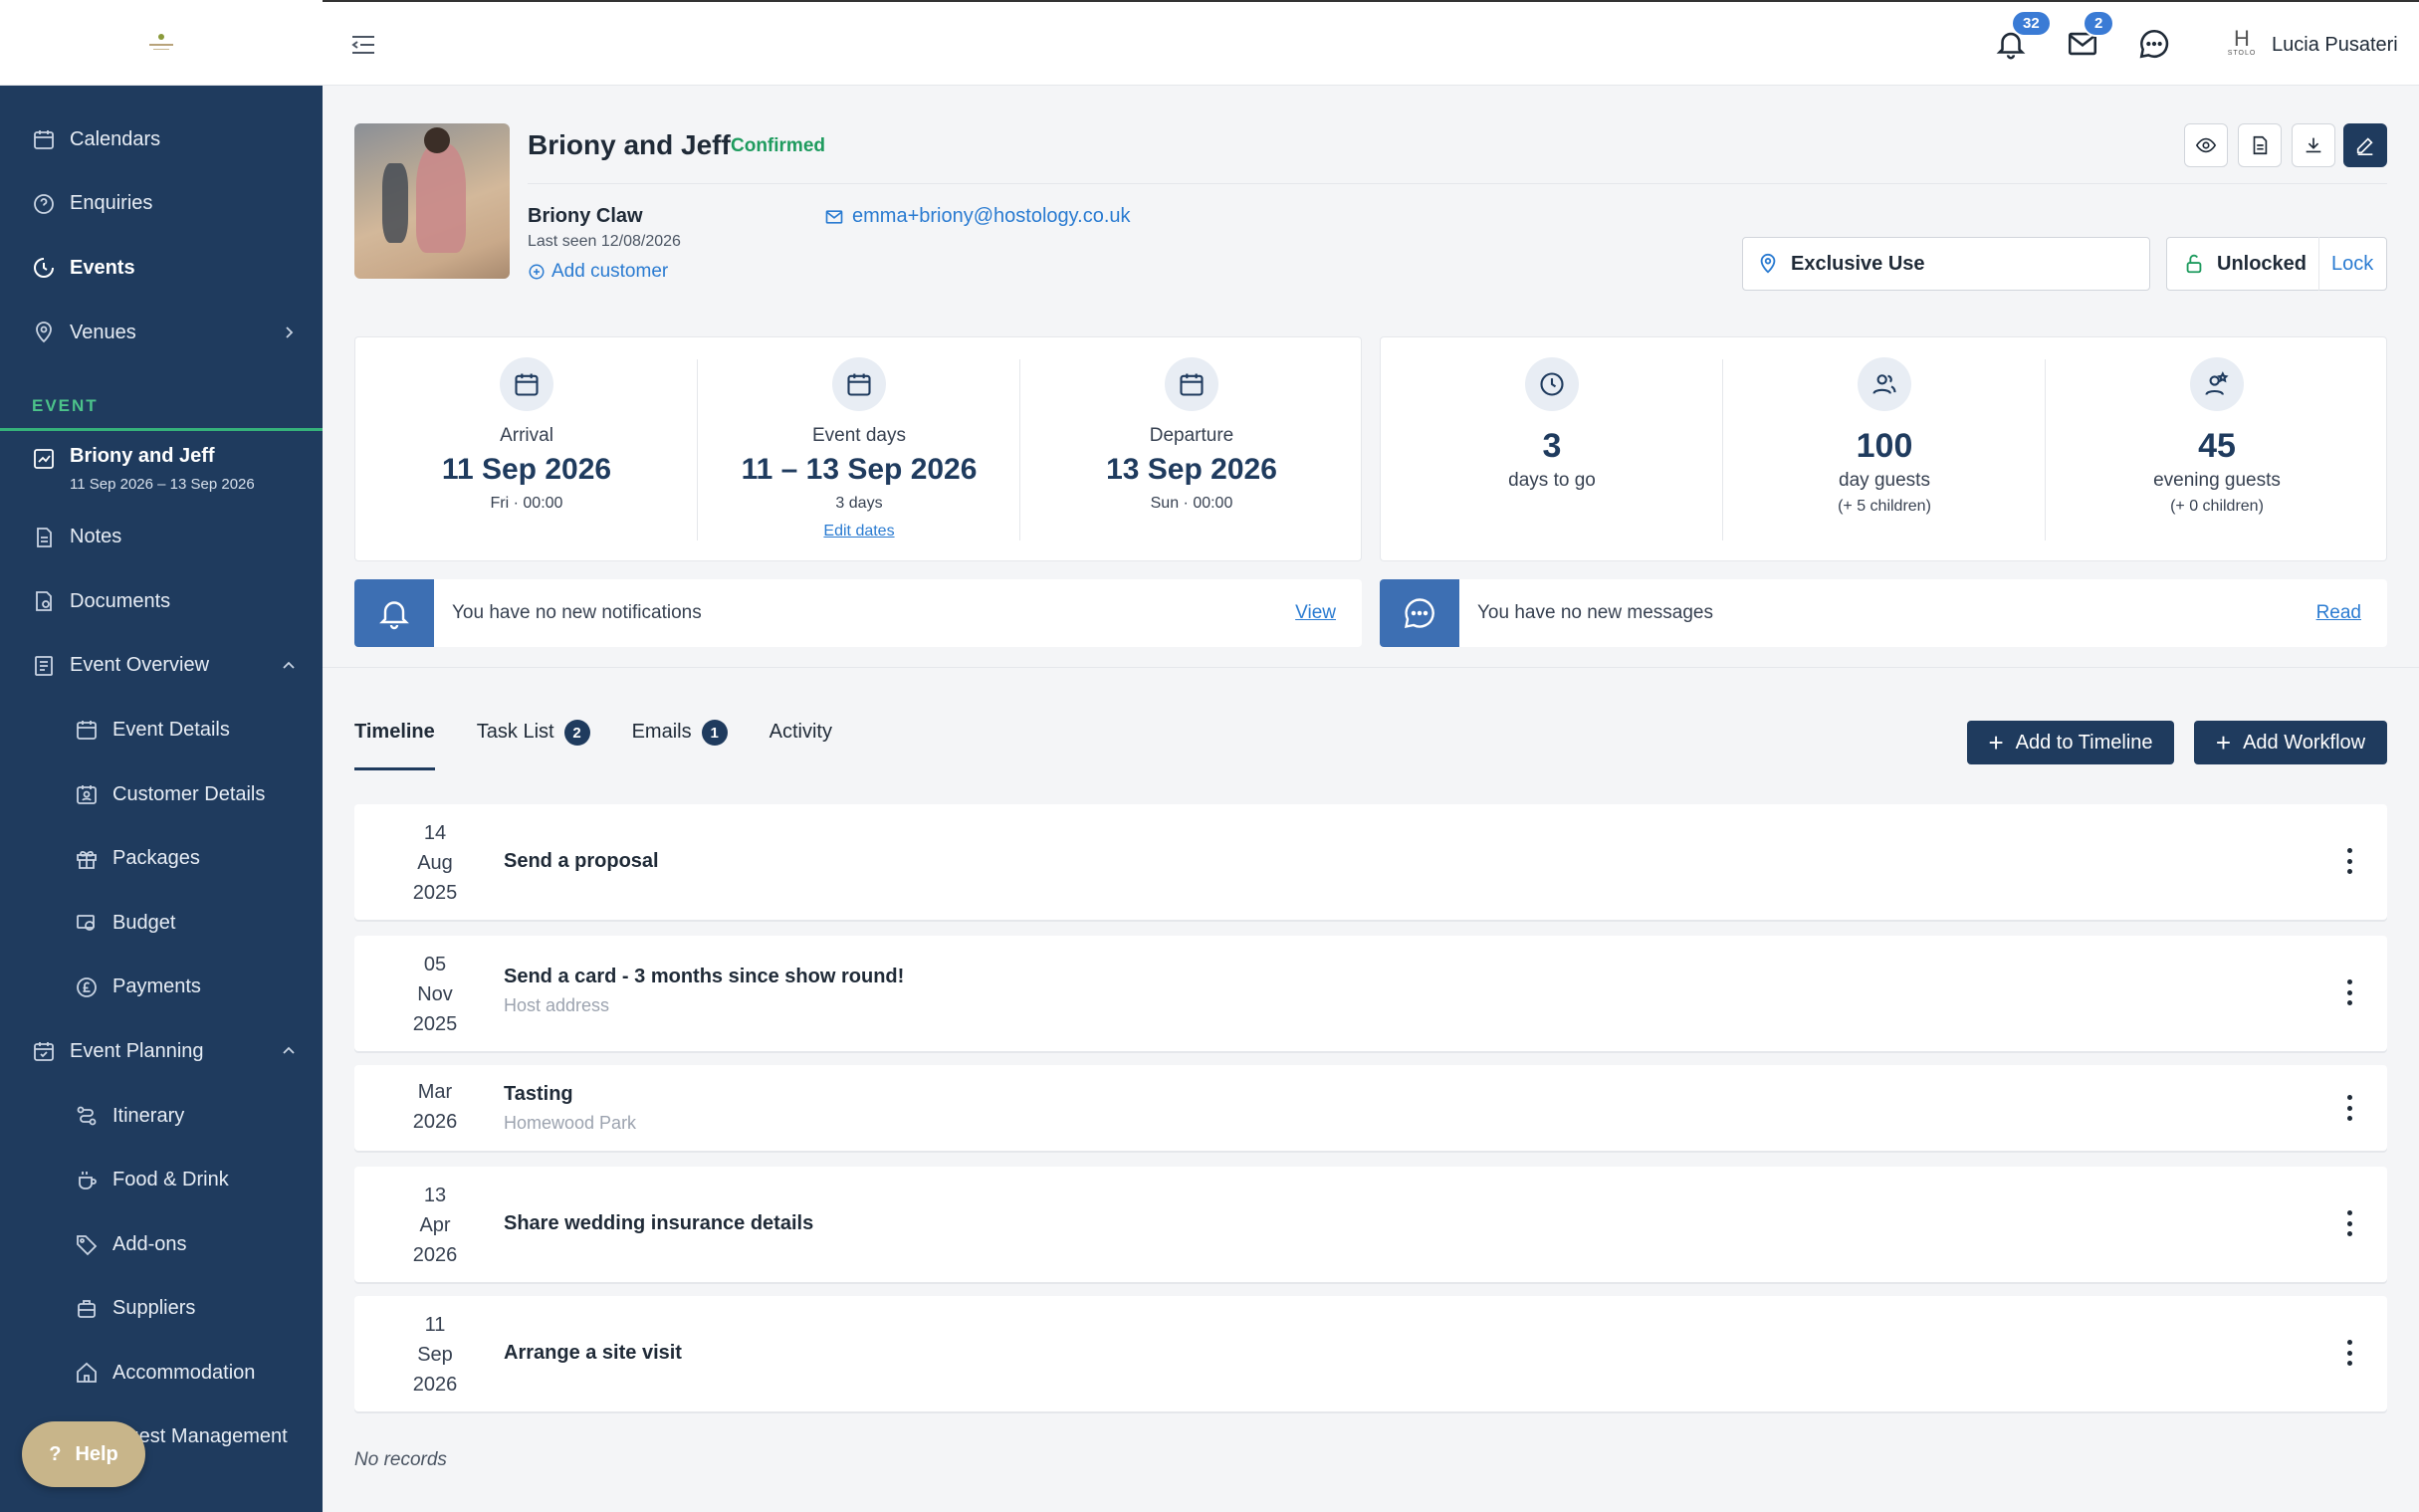 This screenshot has width=2419, height=1512. Describe the element at coordinates (161, 537) in the screenshot. I see `sidebar-item-notes: Notes` at that location.